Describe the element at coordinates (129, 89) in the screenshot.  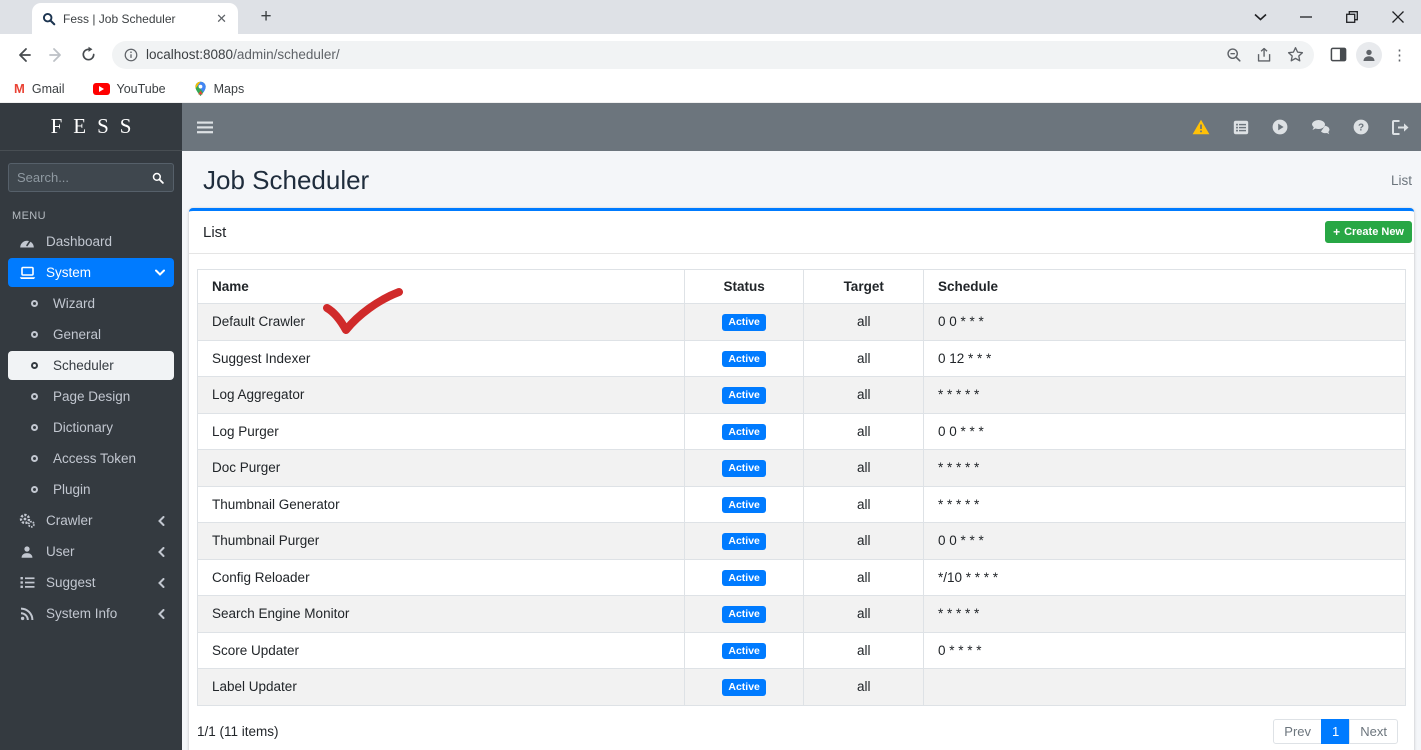
I see `bookmark-youtube: YouTube` at that location.